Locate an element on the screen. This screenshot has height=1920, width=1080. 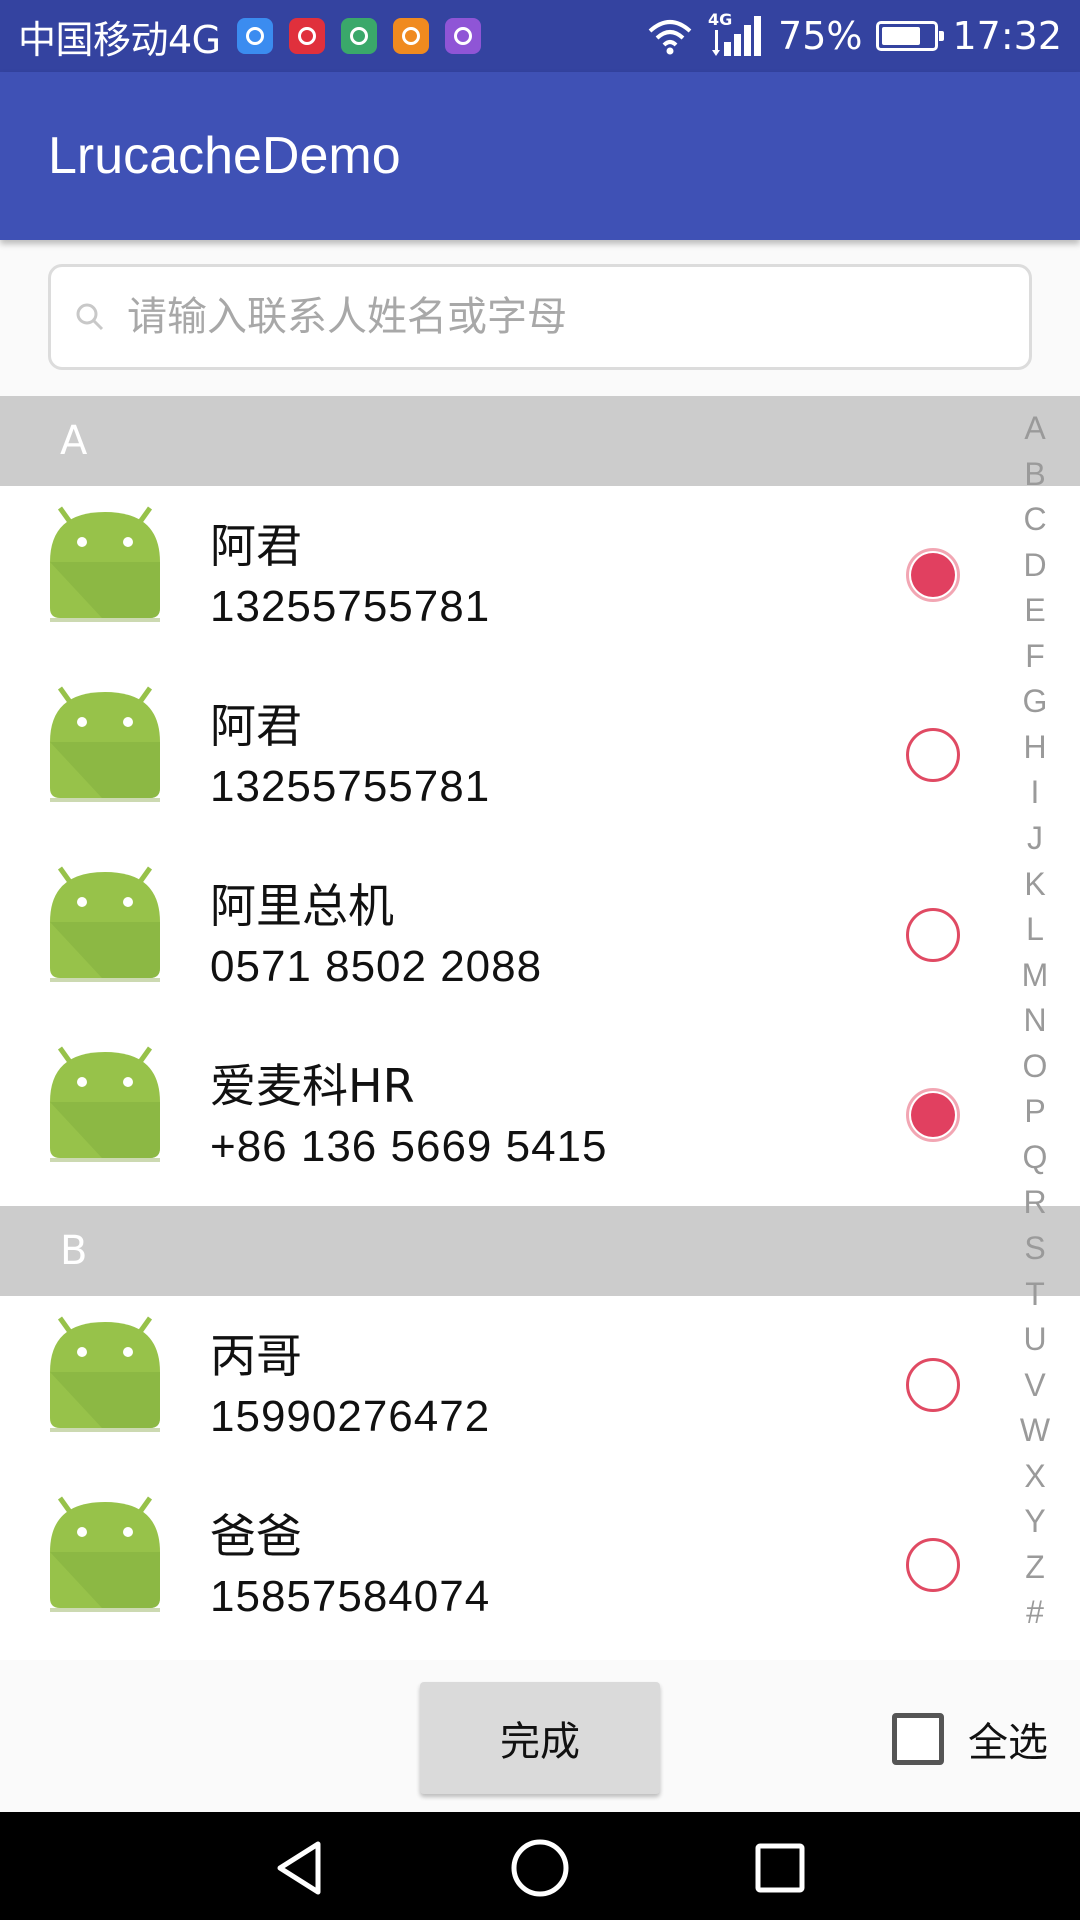
contact-row: 爱麦科HR +86 136 5669 5415 is located at coordinates (540, 1116).